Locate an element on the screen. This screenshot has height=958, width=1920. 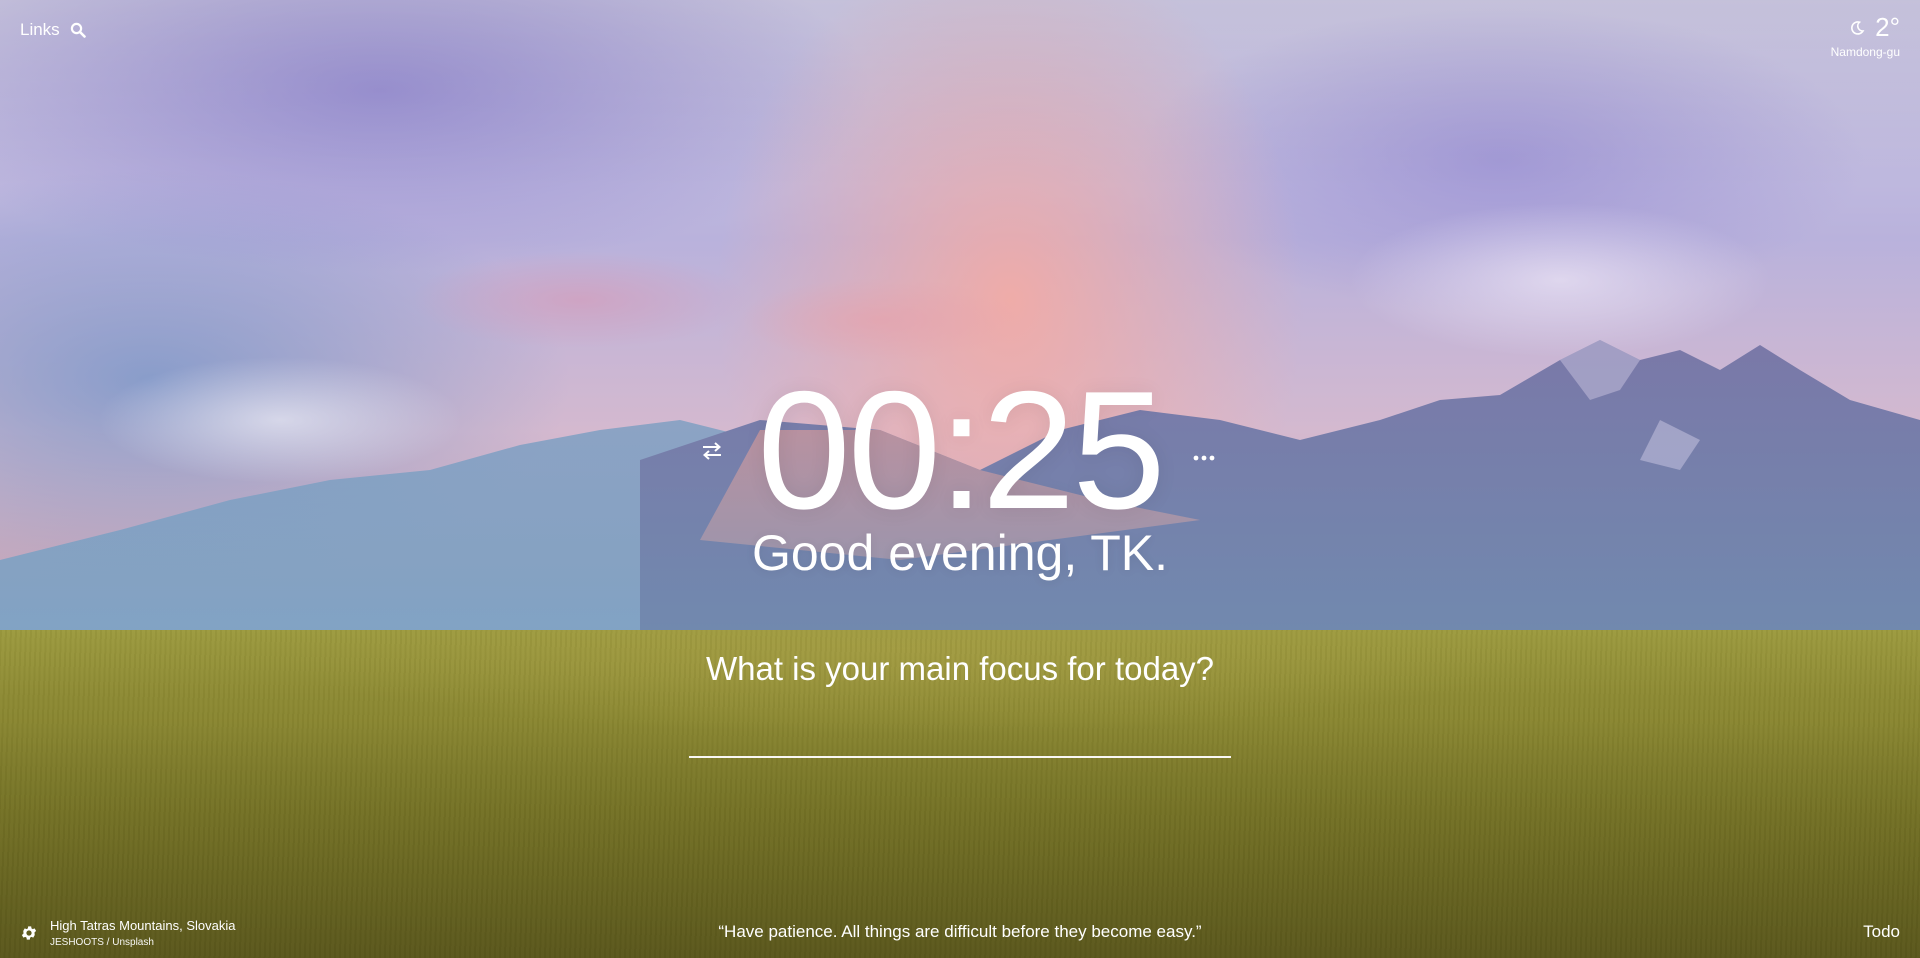
focus-input is located at coordinates (960, 734).